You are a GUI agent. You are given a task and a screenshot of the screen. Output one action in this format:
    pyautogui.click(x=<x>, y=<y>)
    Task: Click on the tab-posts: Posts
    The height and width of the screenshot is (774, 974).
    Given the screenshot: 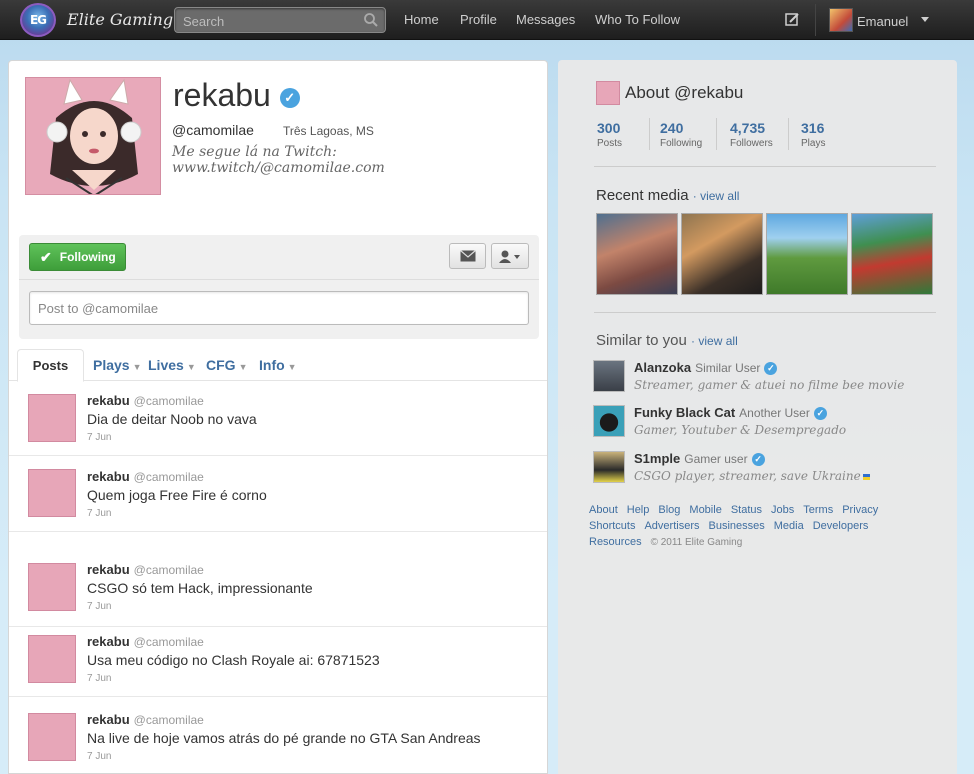 What is the action you would take?
    pyautogui.click(x=50, y=365)
    